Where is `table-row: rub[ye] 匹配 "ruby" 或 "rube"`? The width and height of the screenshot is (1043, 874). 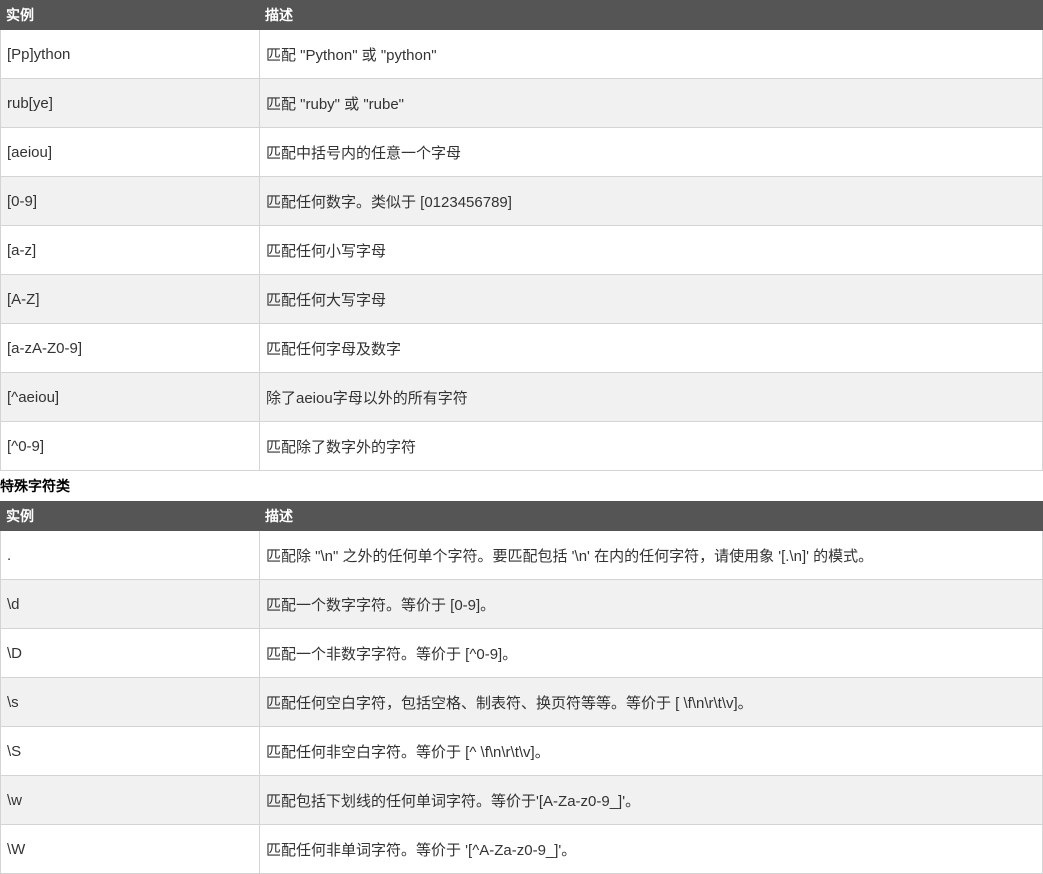
table-row: rub[ye] 匹配 "ruby" 或 "rube" is located at coordinates (521, 103).